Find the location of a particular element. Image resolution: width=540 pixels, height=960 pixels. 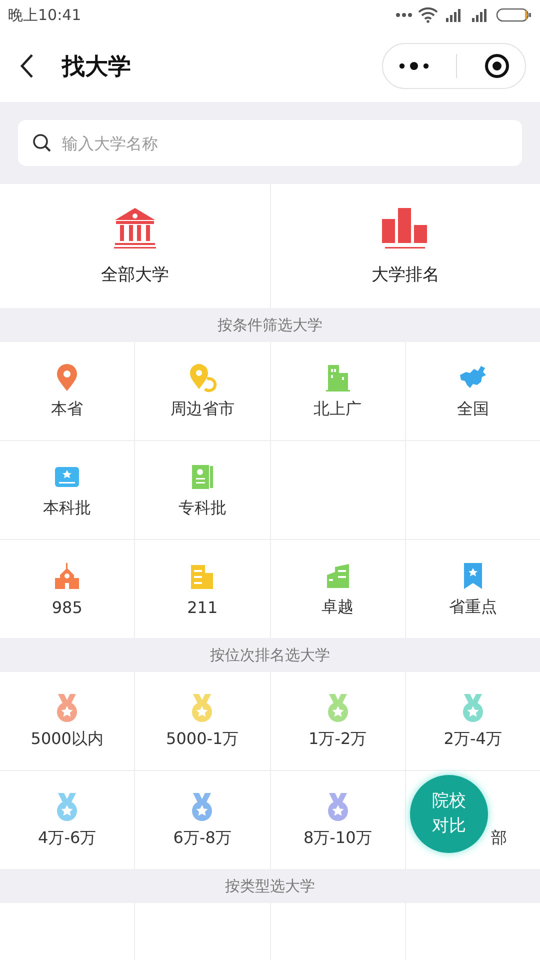

wifi-icon is located at coordinates (428, 15).